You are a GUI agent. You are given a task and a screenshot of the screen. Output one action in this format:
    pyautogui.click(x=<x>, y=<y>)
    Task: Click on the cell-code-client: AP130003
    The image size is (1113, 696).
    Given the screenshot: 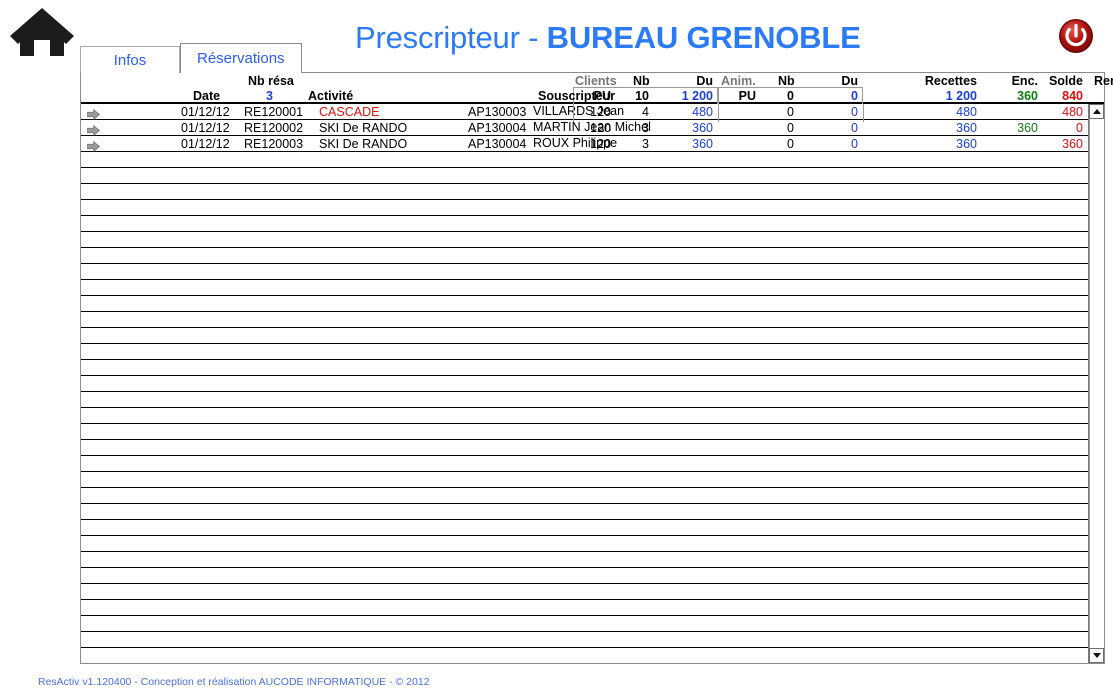 What is the action you would take?
    pyautogui.click(x=497, y=112)
    